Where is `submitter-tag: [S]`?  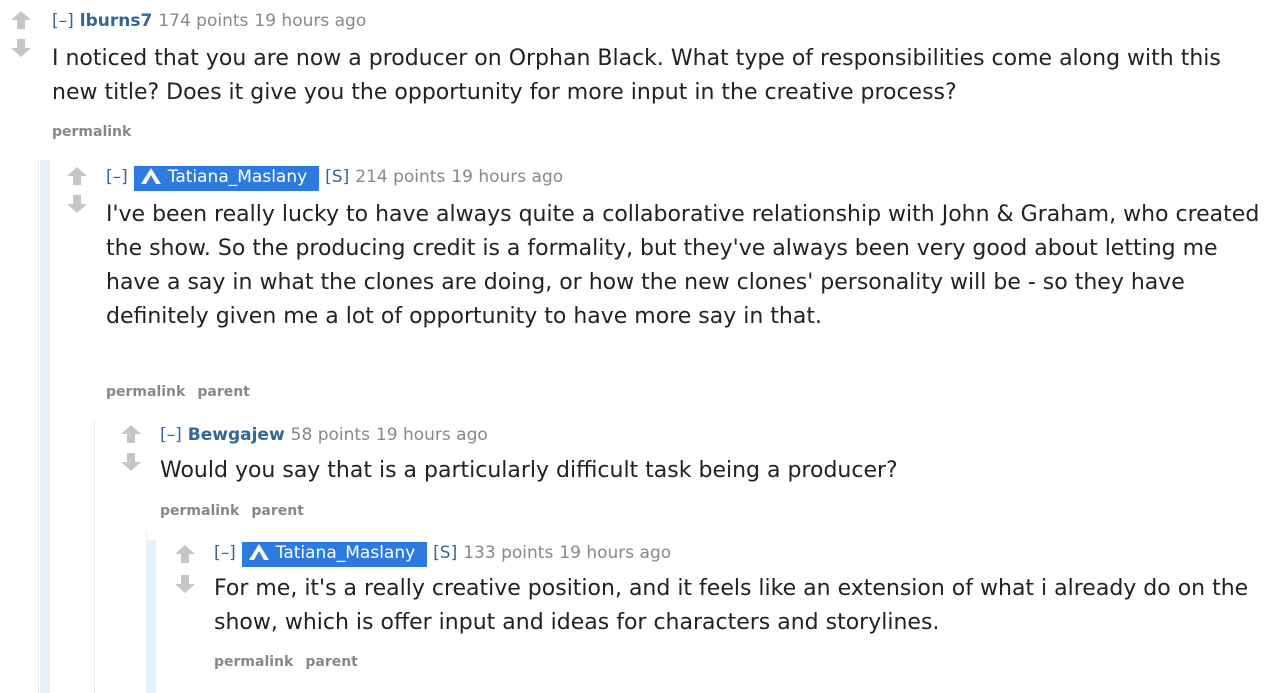 submitter-tag: [S] is located at coordinates (445, 553).